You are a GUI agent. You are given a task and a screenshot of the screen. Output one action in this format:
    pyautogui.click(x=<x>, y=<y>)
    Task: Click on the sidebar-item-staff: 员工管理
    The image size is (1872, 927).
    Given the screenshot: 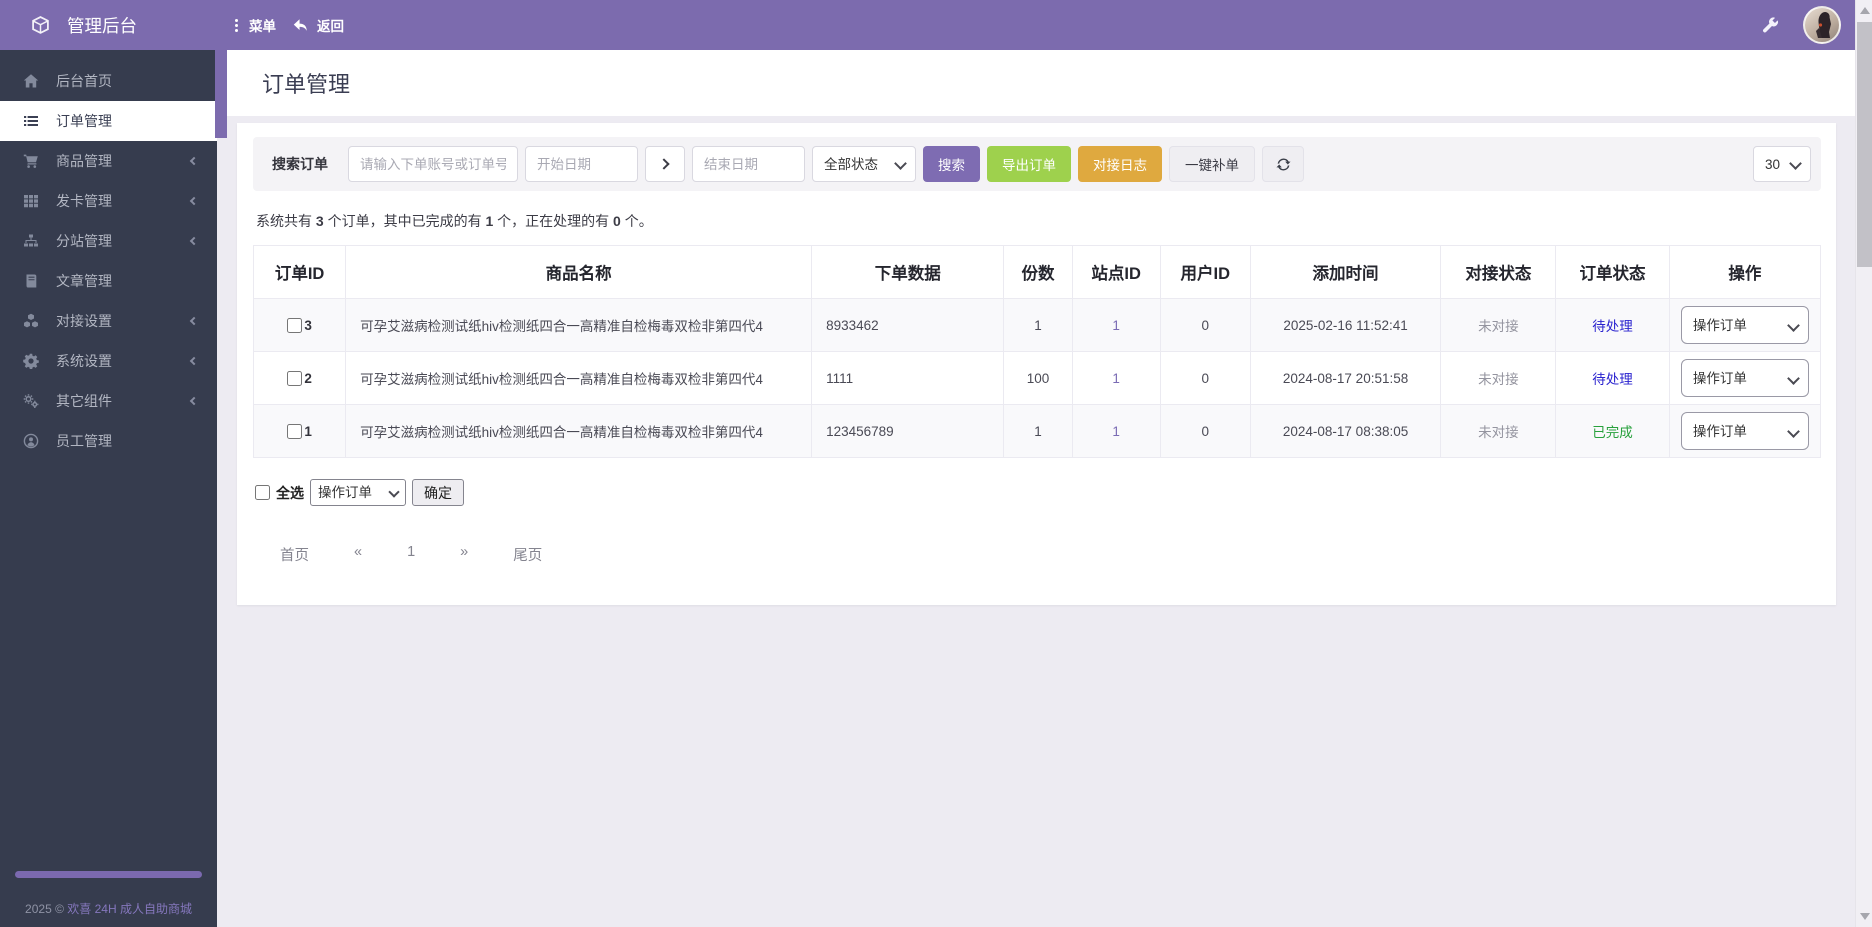 What is the action you would take?
    pyautogui.click(x=108, y=441)
    